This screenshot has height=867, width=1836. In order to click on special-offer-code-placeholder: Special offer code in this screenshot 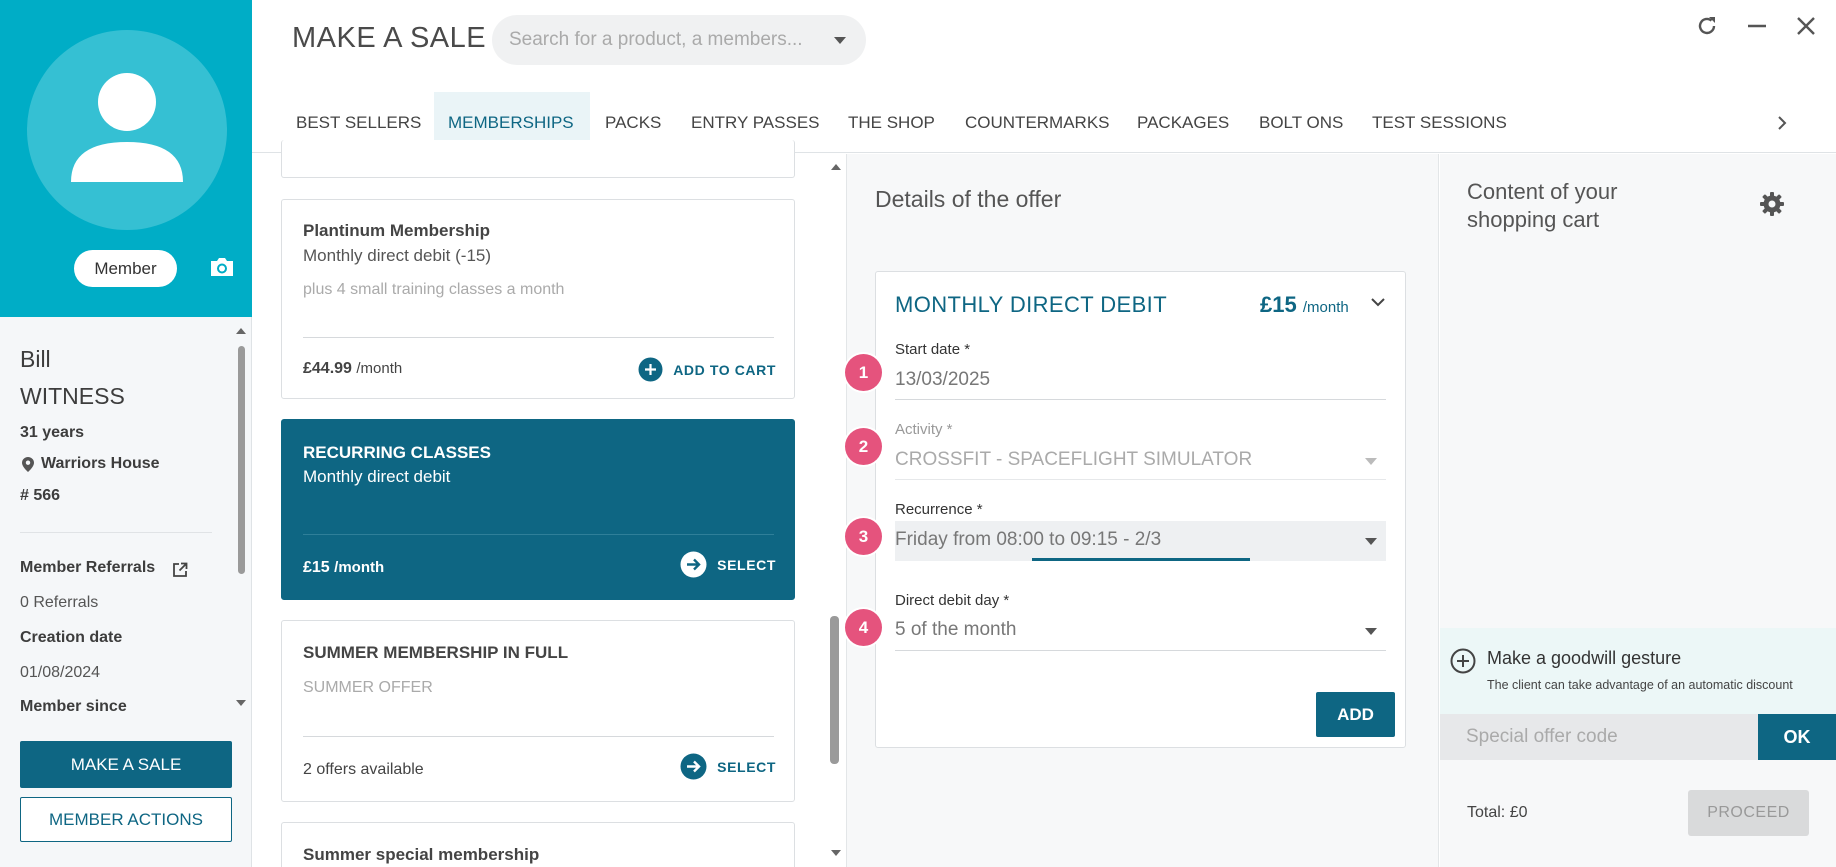, I will do `click(1542, 737)`.